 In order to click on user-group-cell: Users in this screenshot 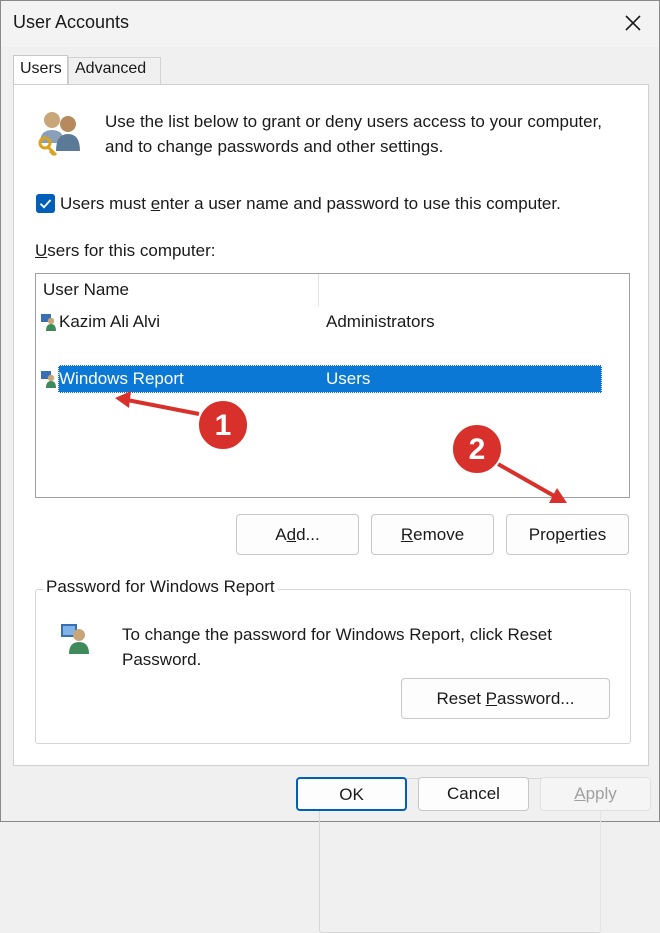, I will do `click(348, 378)`.